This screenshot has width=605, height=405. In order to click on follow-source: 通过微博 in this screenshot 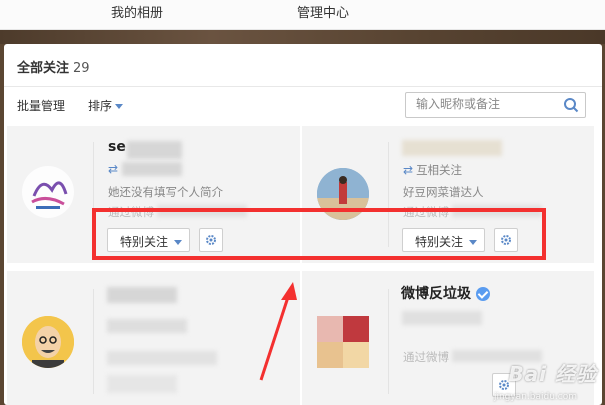, I will do `click(426, 357)`.